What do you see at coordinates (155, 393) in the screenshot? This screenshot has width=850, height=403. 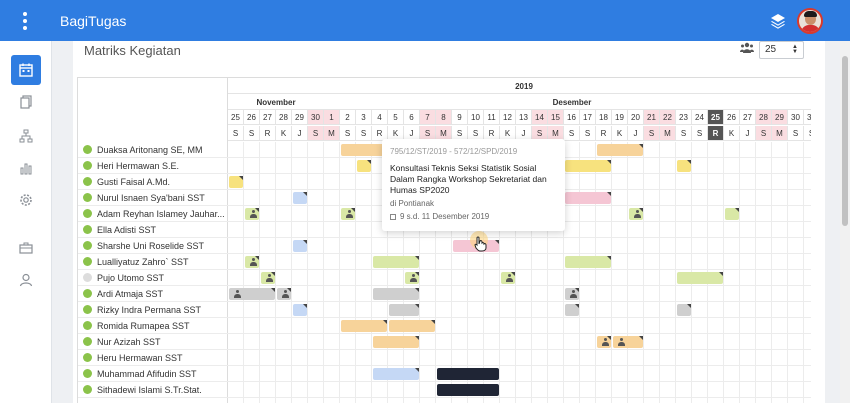 I see `employee-row: Sithadewi Islami S.Tr.Stat.` at bounding box center [155, 393].